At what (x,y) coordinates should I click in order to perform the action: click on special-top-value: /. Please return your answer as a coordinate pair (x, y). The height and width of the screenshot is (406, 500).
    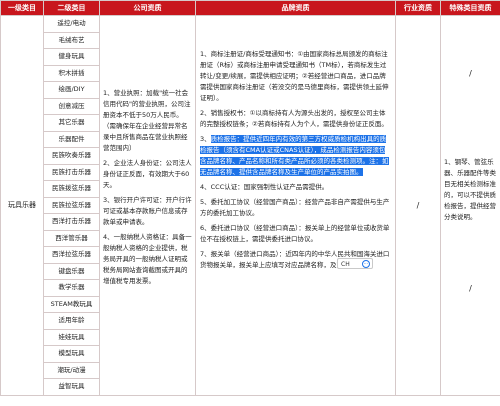
    Looking at the image, I should click on (470, 73).